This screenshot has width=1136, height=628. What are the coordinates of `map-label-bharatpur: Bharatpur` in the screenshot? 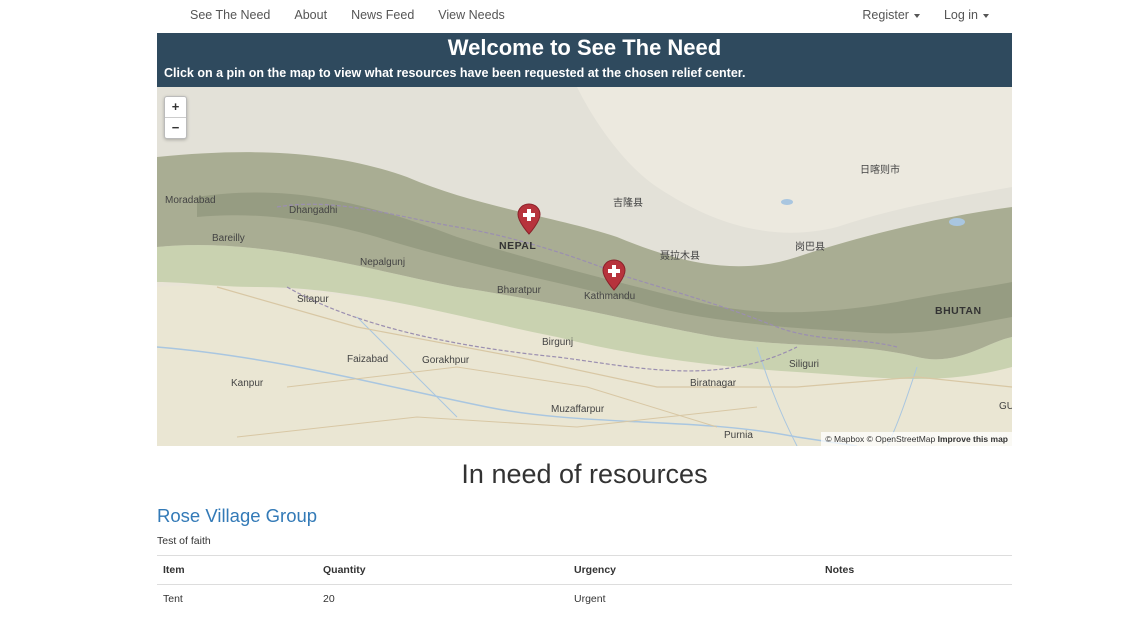 It's located at (519, 290).